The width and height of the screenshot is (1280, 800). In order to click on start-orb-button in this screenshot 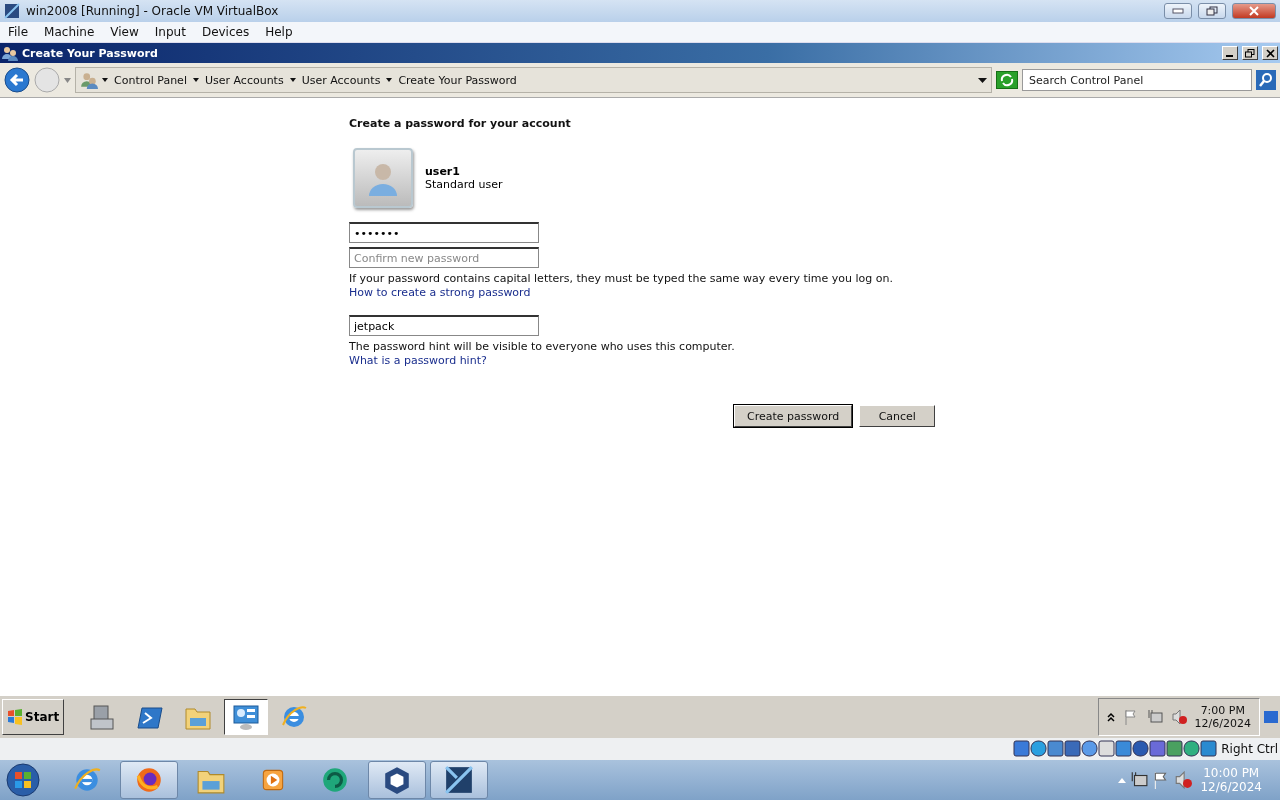, I will do `click(23, 780)`.